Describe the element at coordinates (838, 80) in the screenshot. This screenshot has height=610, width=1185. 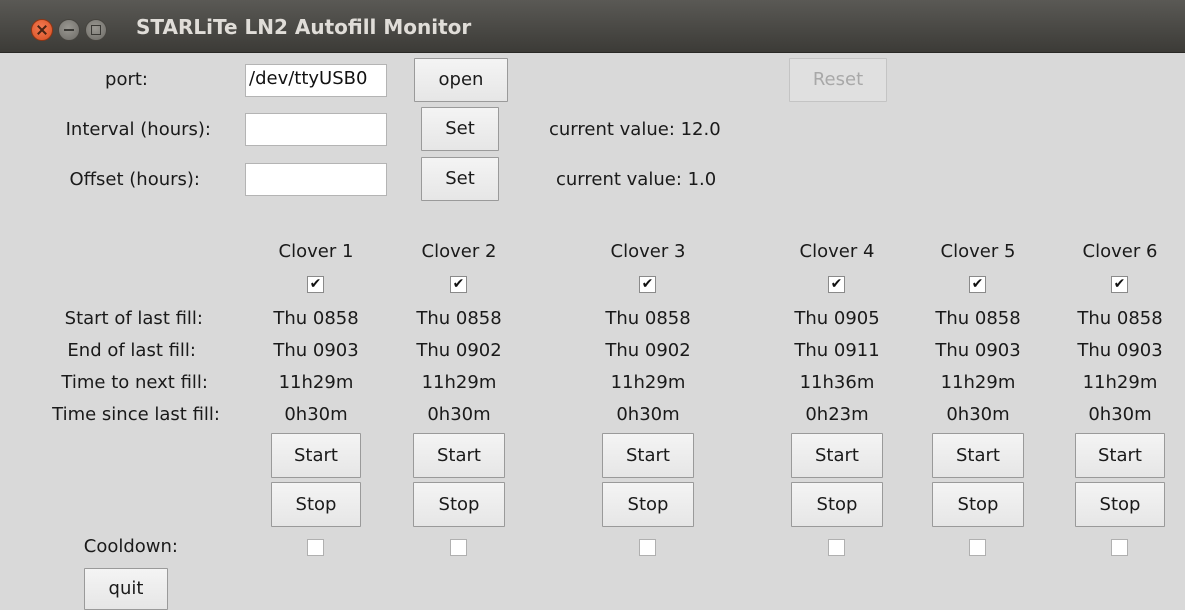
I see `reset-button: Reset` at that location.